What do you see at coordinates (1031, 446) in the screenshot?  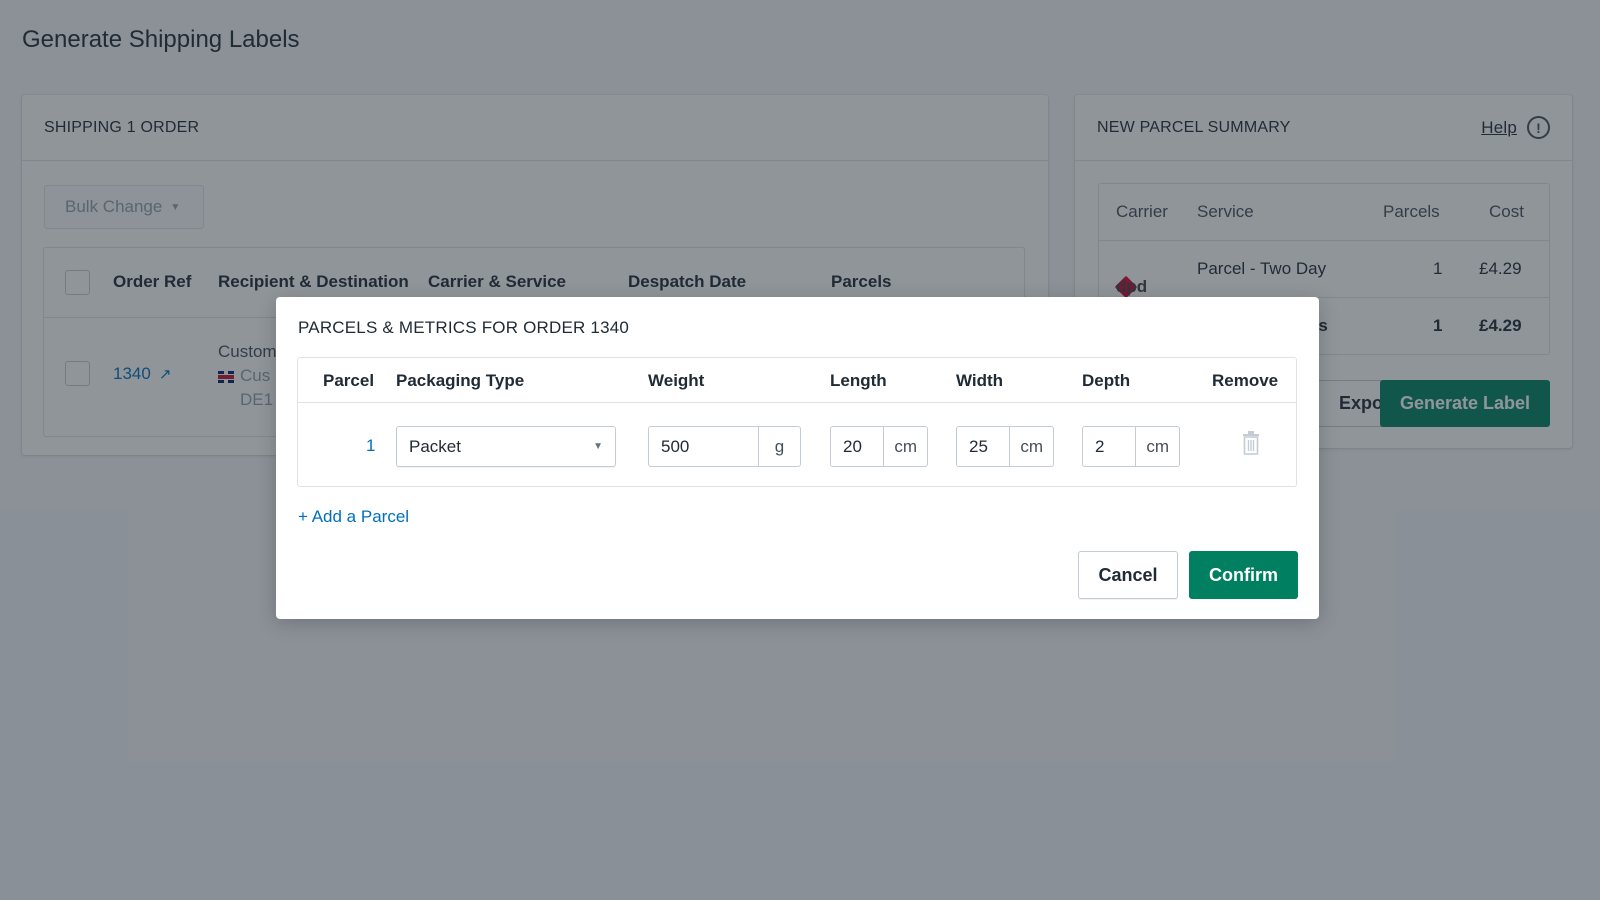 I see `width-unit: cm` at bounding box center [1031, 446].